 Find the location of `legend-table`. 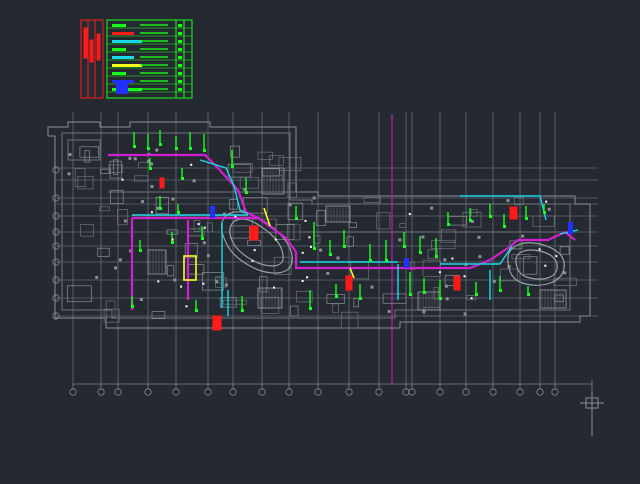

legend-table is located at coordinates (149, 59).